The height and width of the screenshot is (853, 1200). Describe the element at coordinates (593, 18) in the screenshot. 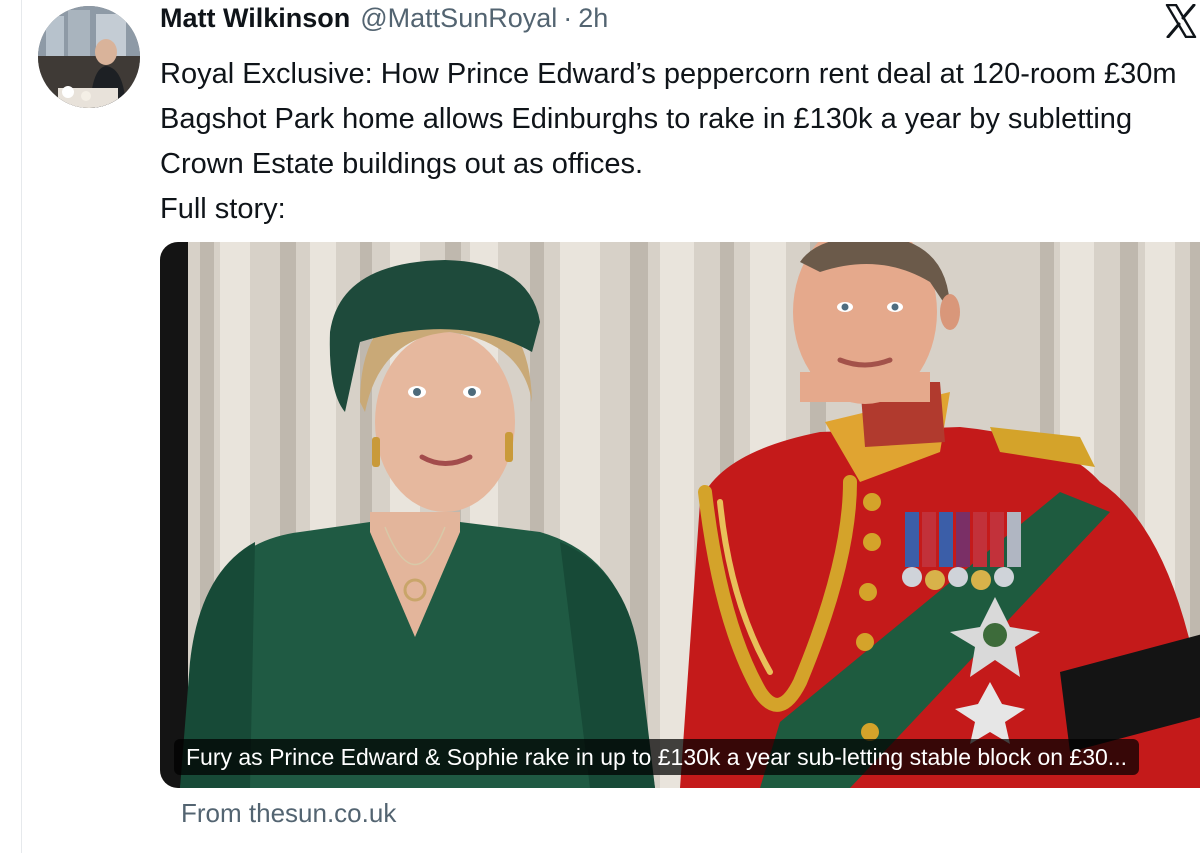

I see `tweet-timestamp: 2h` at that location.